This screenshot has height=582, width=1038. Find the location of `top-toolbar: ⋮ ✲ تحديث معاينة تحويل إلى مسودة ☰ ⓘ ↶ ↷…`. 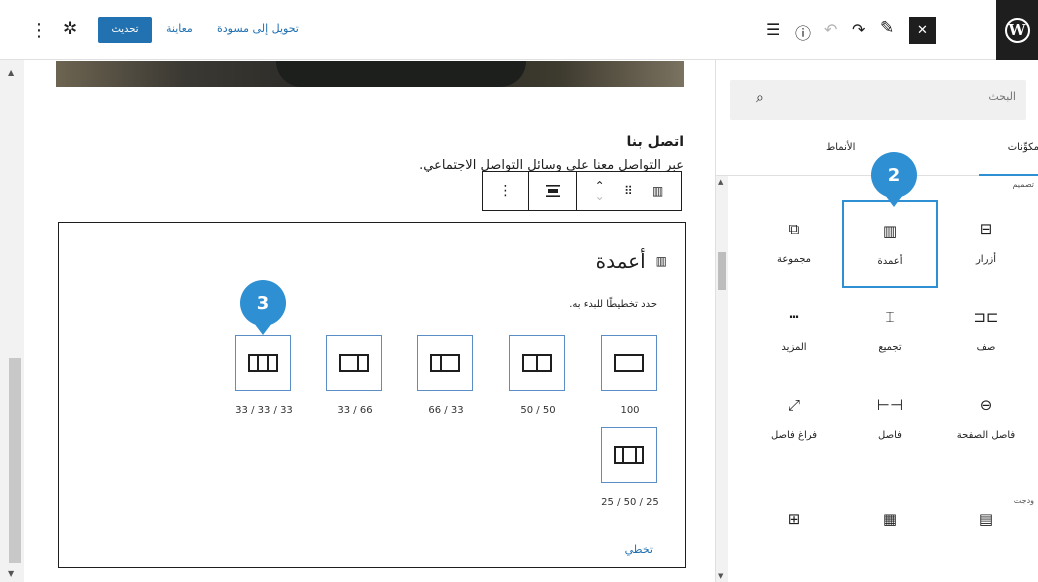

top-toolbar: ⋮ ✲ تحديث معاينة تحويل إلى مسودة ☰ ⓘ ↶ ↷… is located at coordinates (519, 30).